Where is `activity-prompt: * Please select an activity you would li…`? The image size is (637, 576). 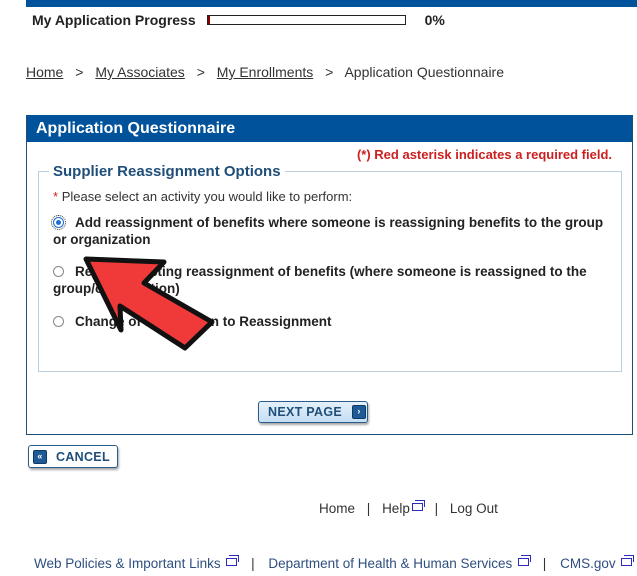 activity-prompt: * Please select an activity you would li… is located at coordinates (202, 196).